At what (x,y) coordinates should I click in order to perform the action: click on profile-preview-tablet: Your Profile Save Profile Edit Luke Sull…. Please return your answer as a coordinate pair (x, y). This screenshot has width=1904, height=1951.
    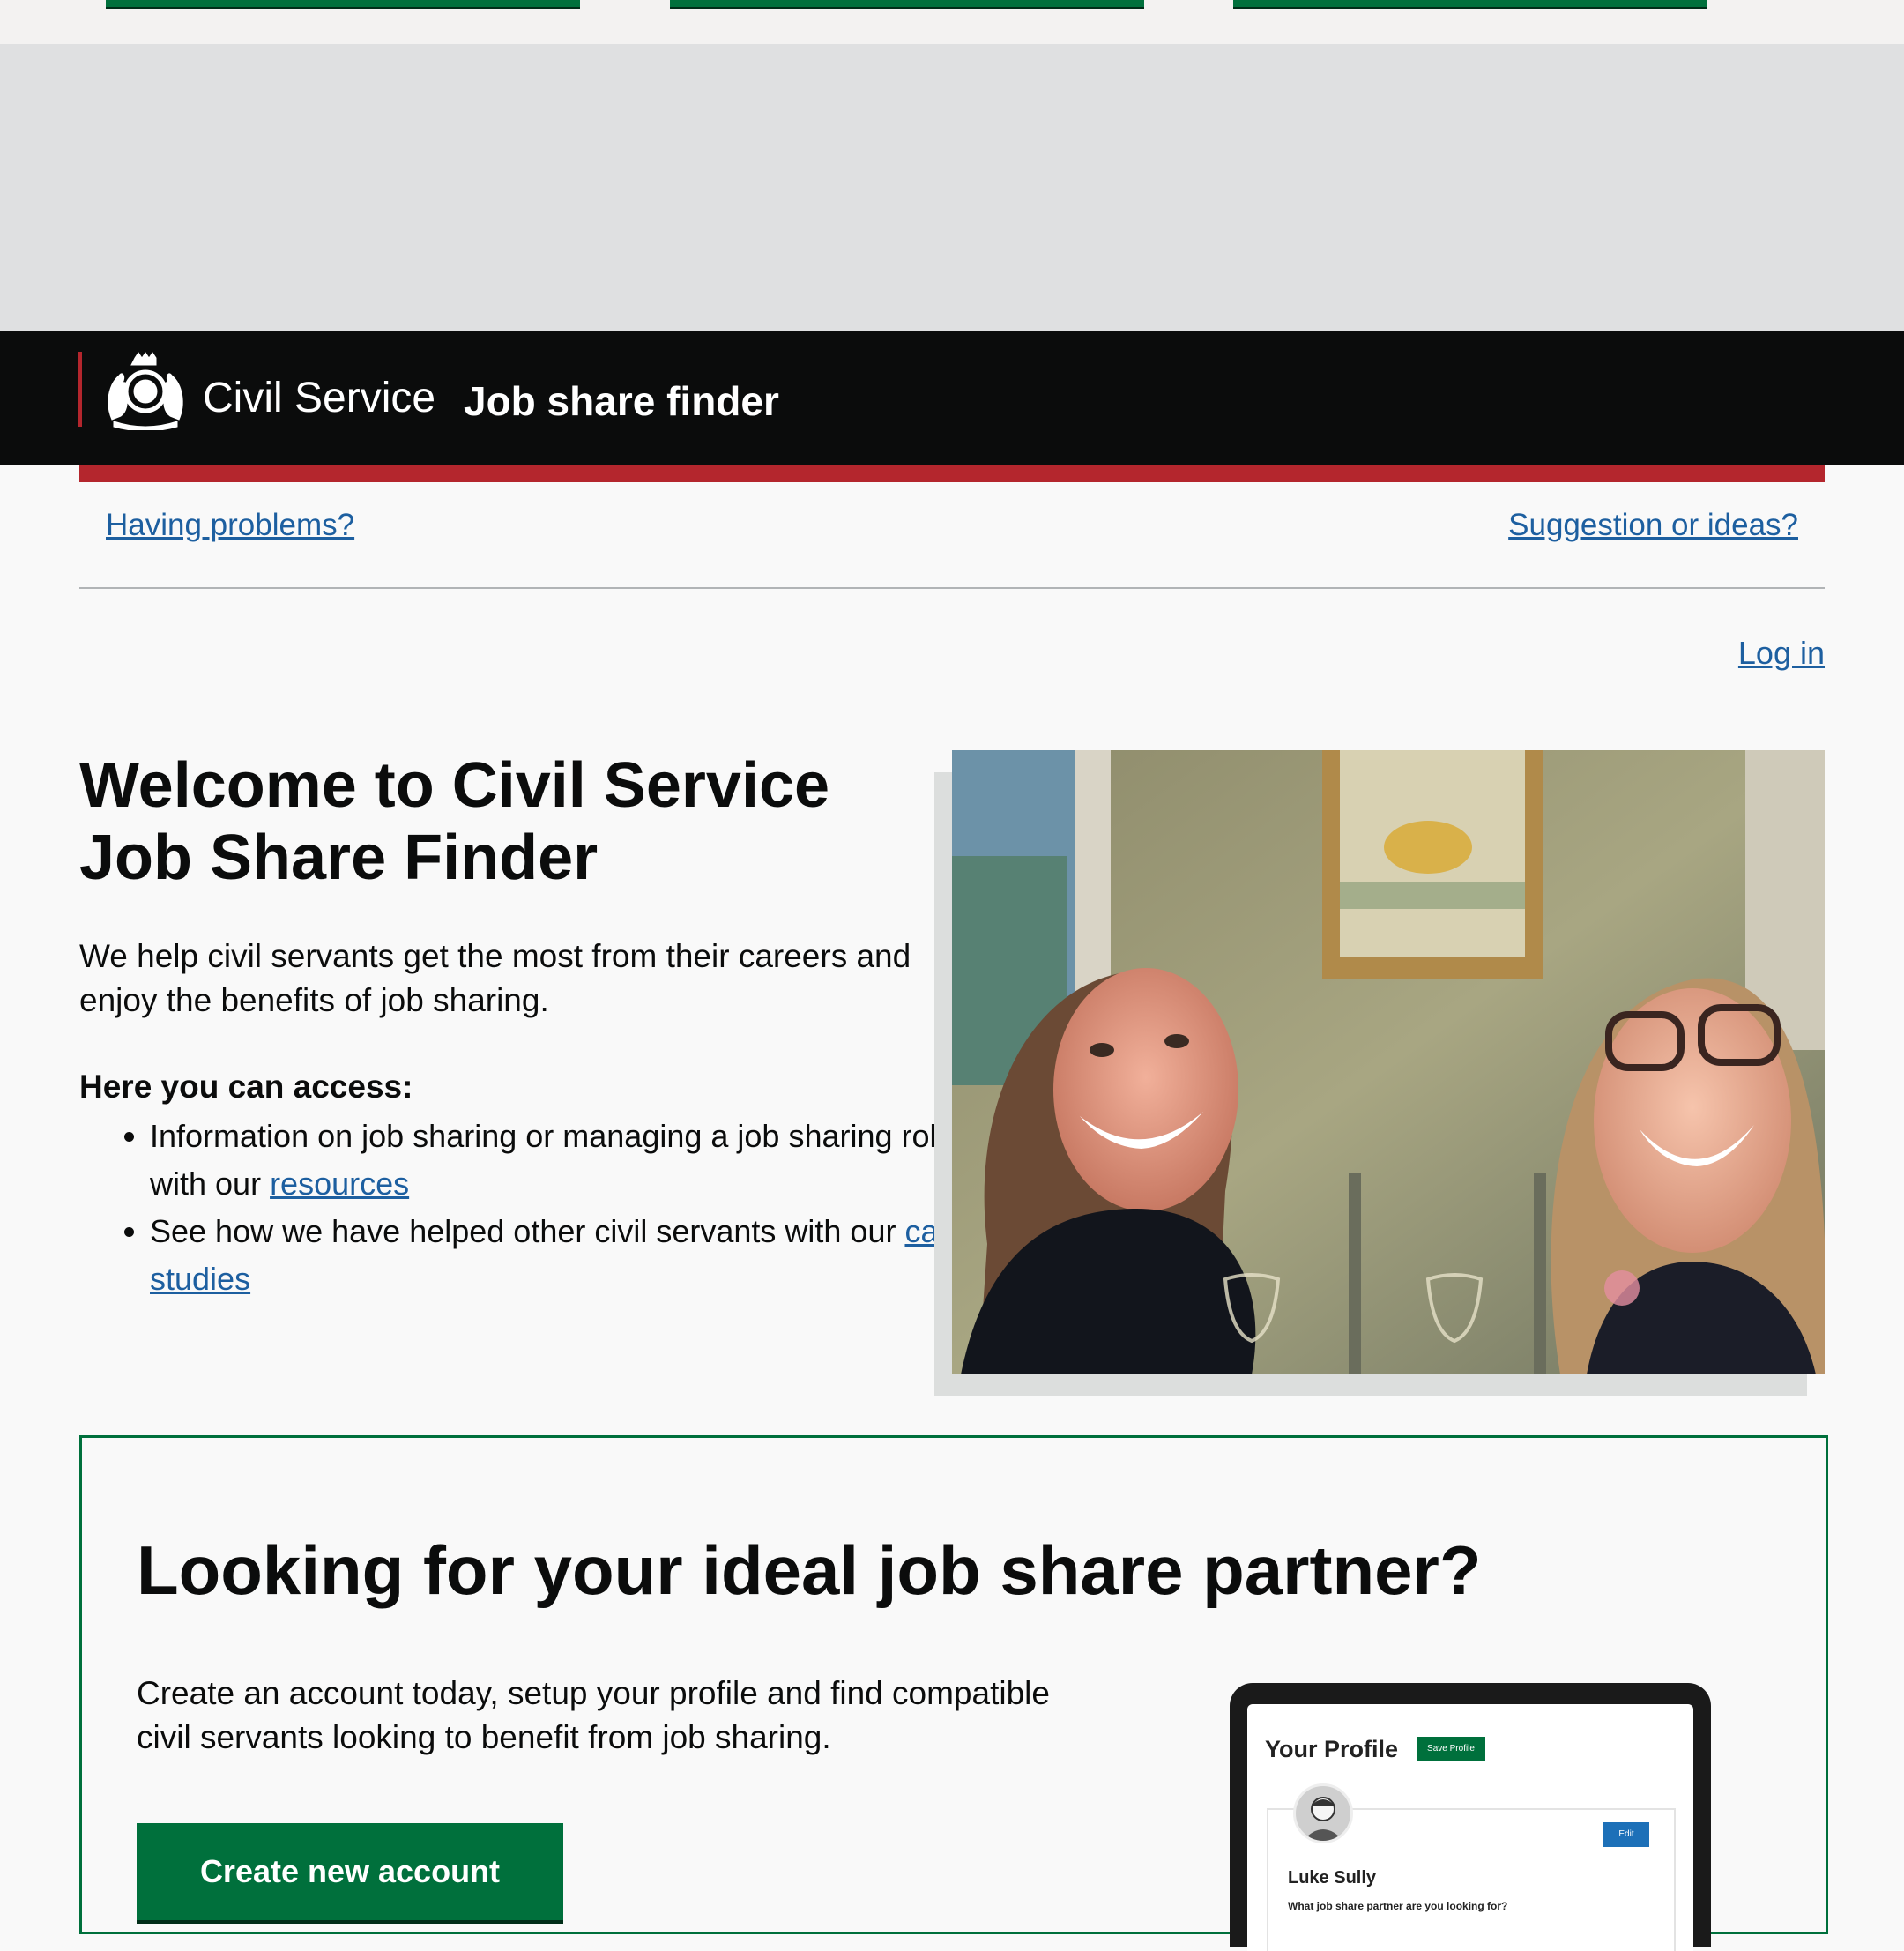
    Looking at the image, I should click on (1470, 1817).